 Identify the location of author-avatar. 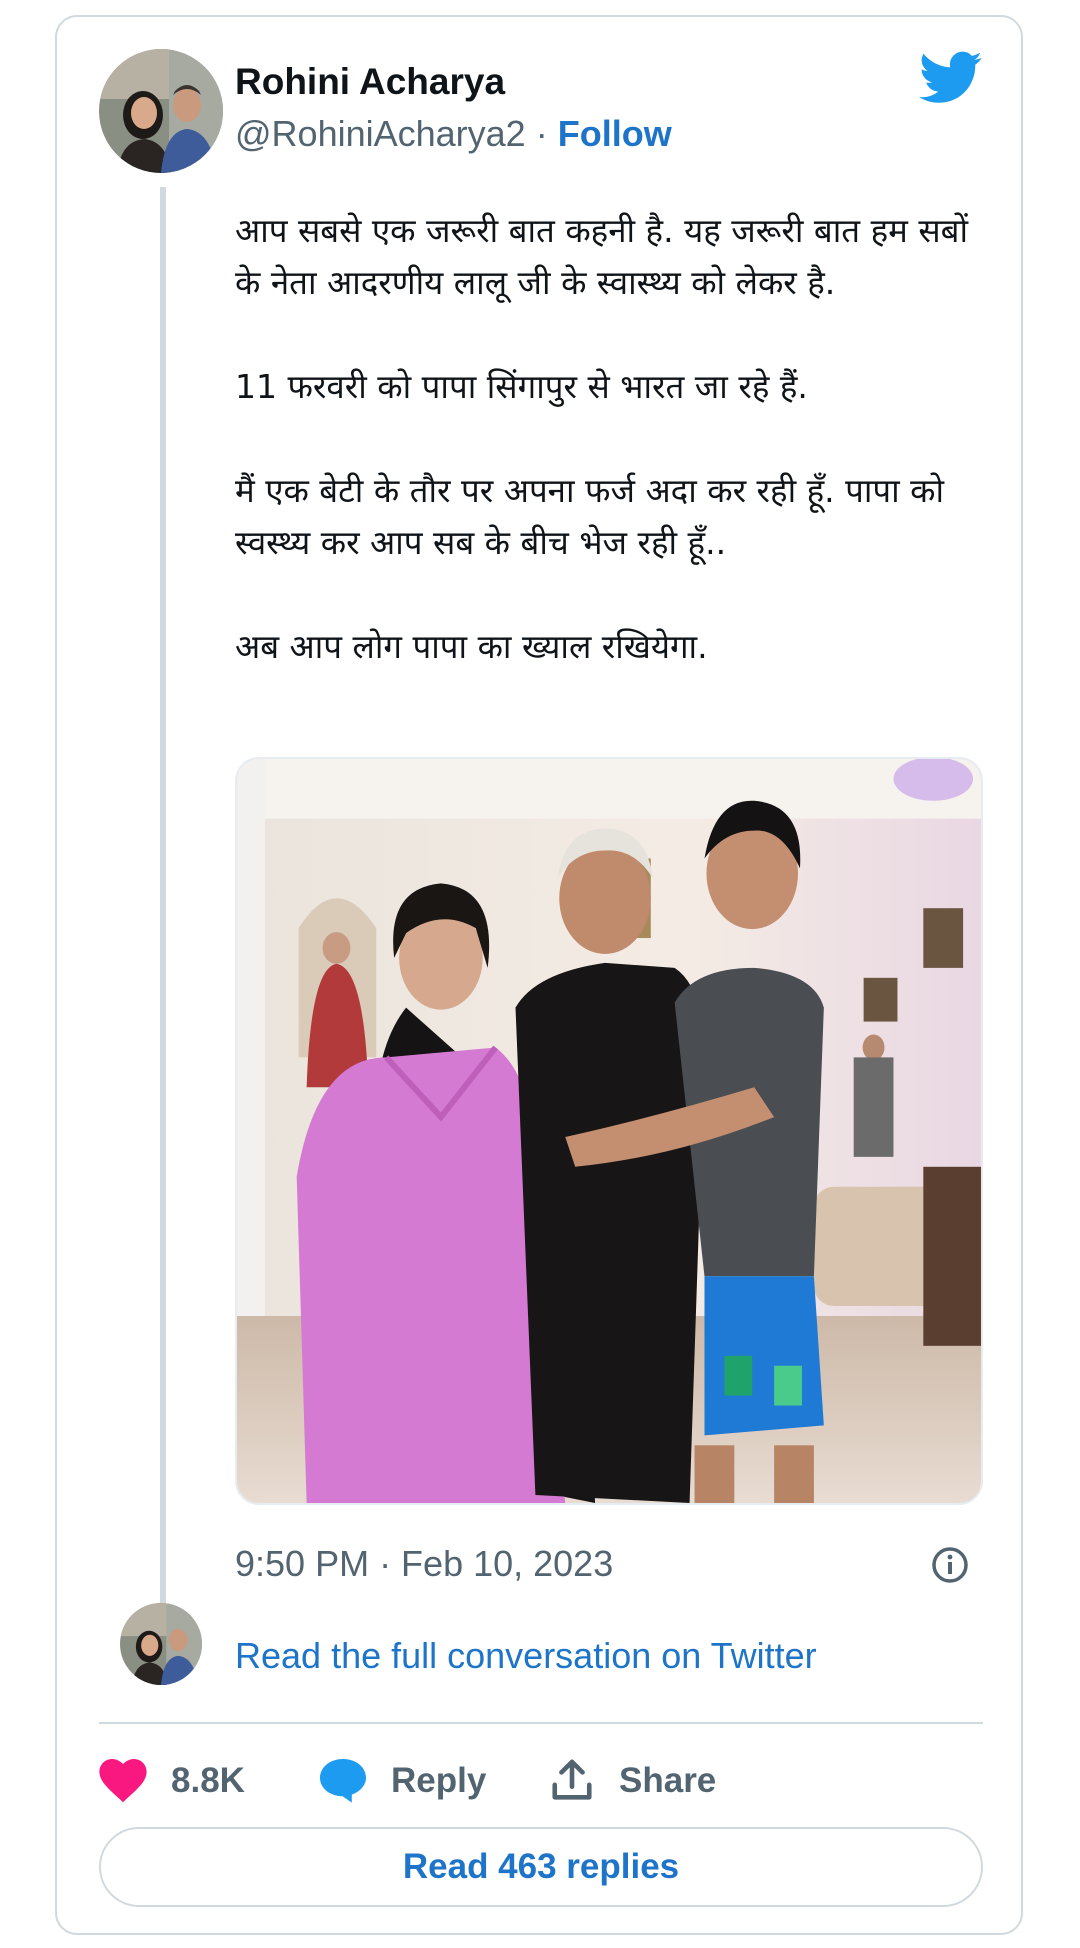
(161, 111).